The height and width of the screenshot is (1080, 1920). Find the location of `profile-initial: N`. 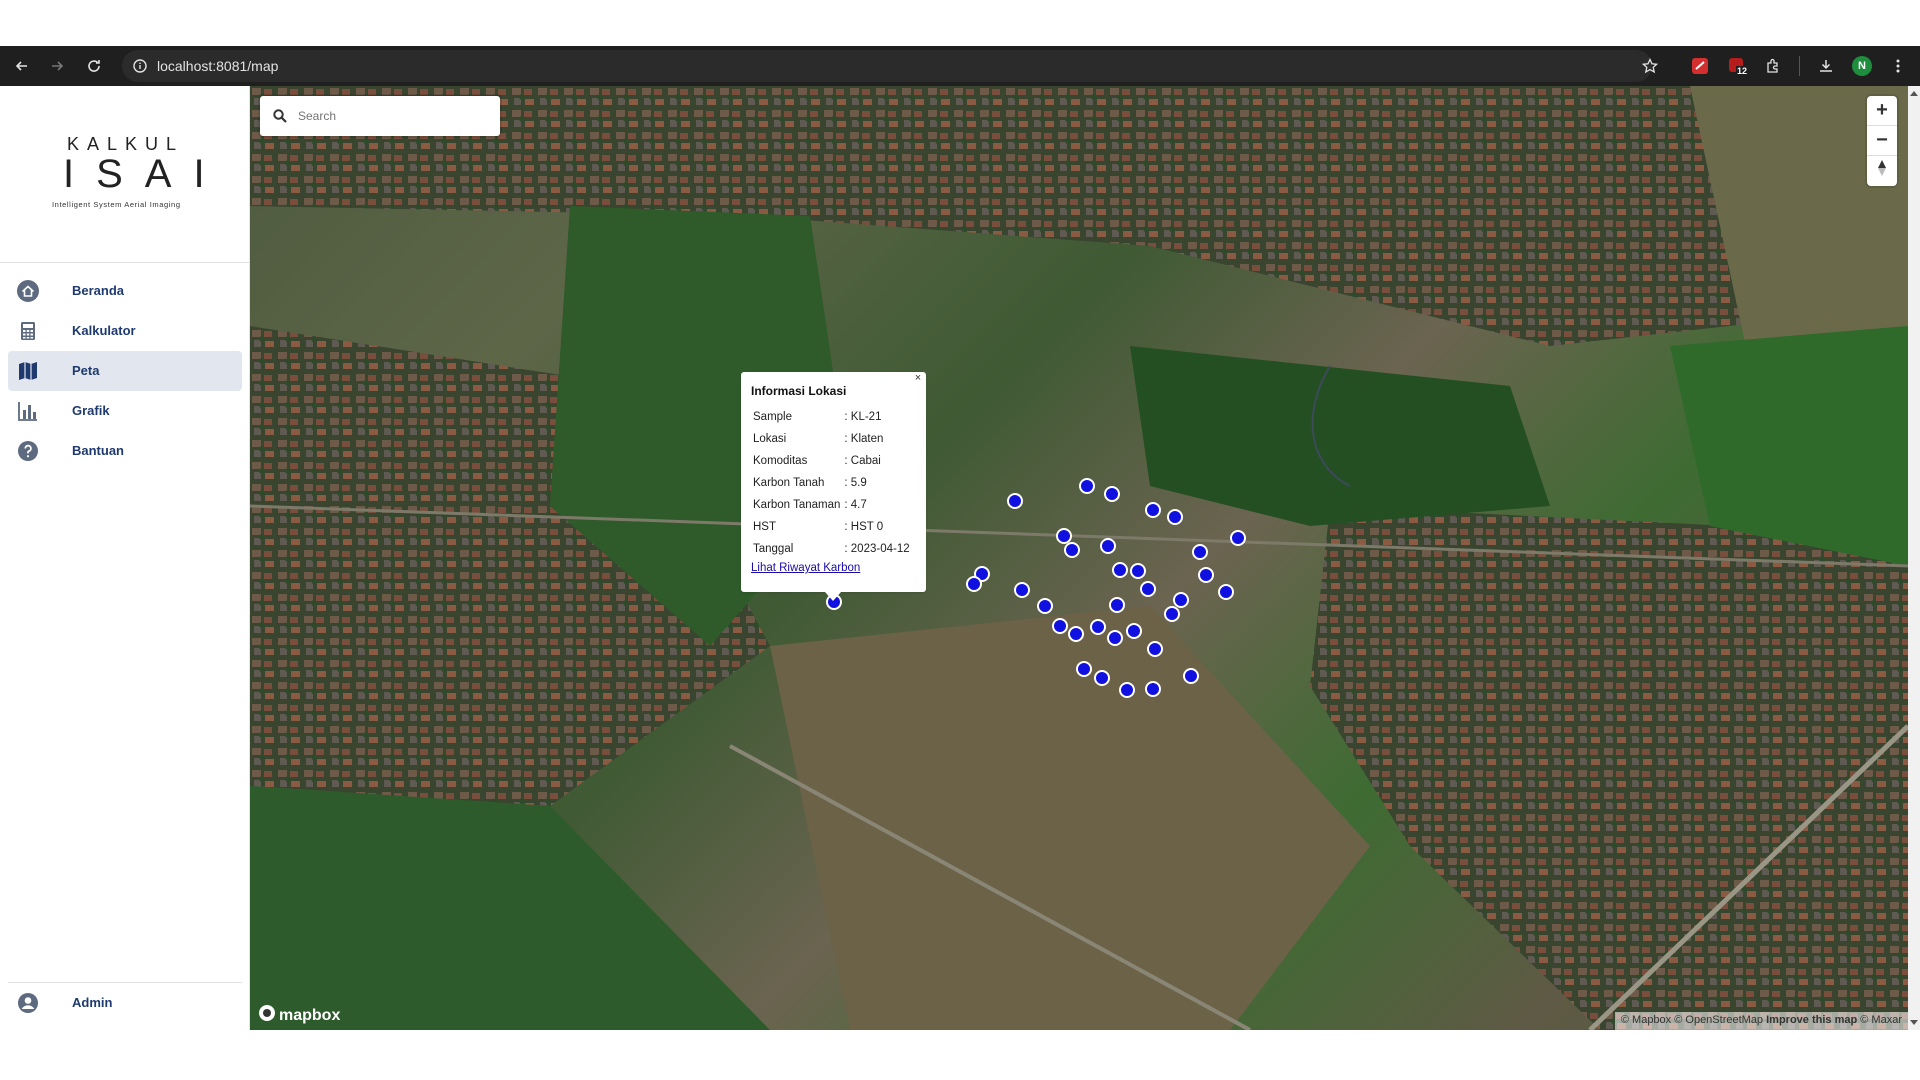

profile-initial: N is located at coordinates (1862, 66).